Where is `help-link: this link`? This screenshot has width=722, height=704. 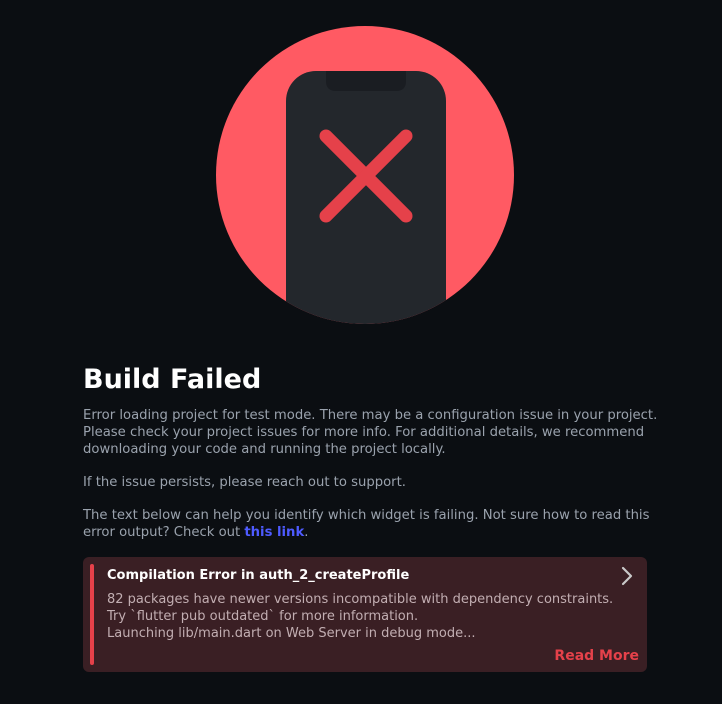 help-link: this link is located at coordinates (274, 532).